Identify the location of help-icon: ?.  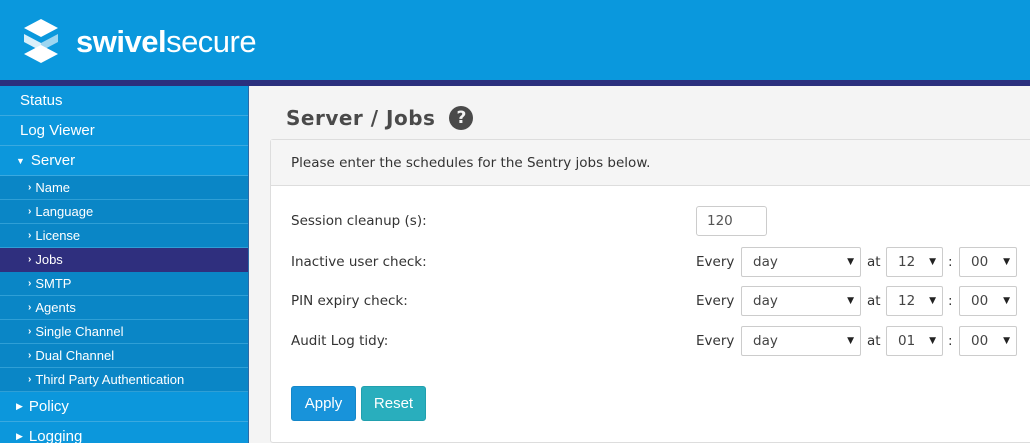
(461, 118).